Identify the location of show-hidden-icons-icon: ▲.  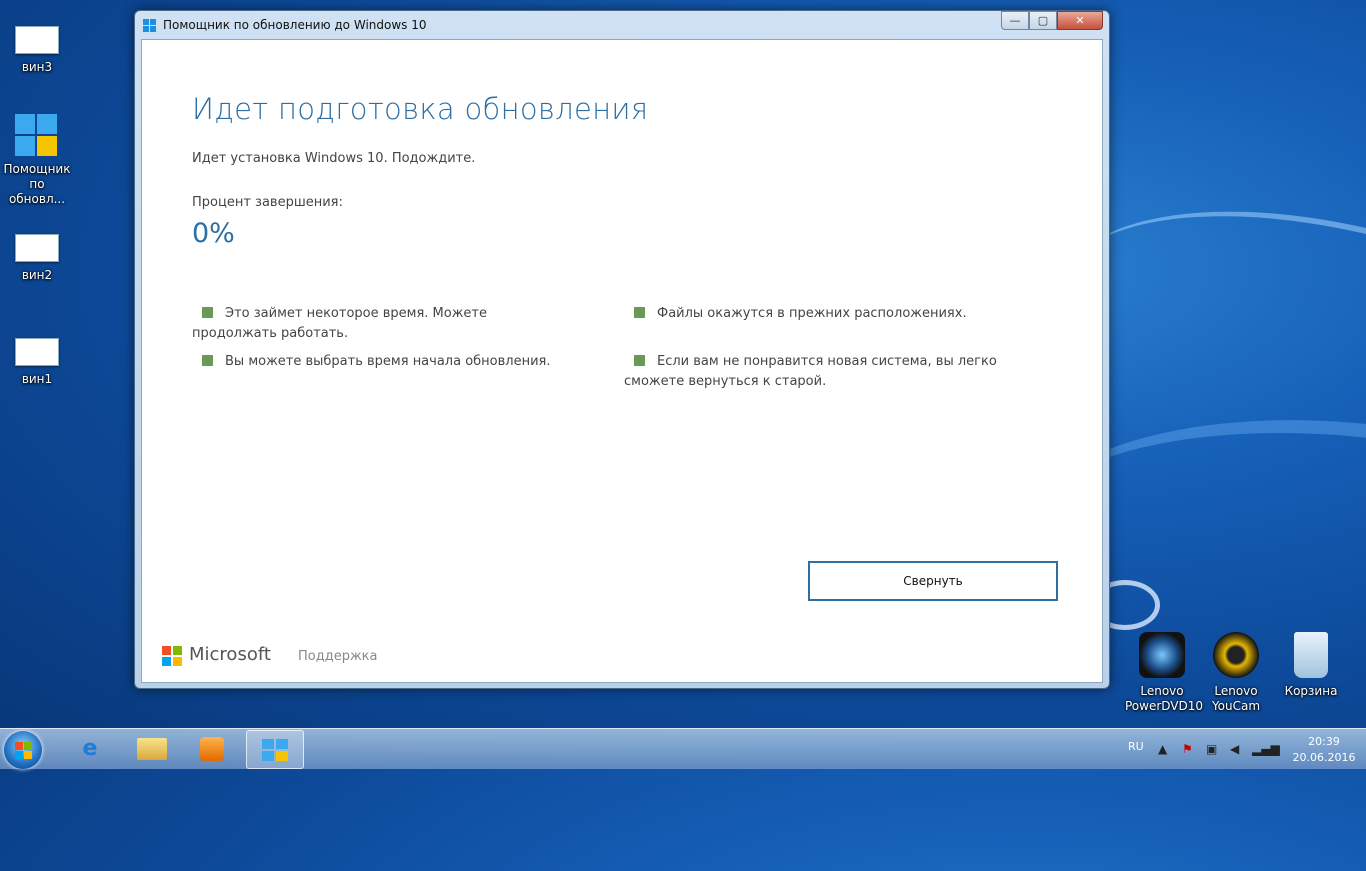
(1162, 749).